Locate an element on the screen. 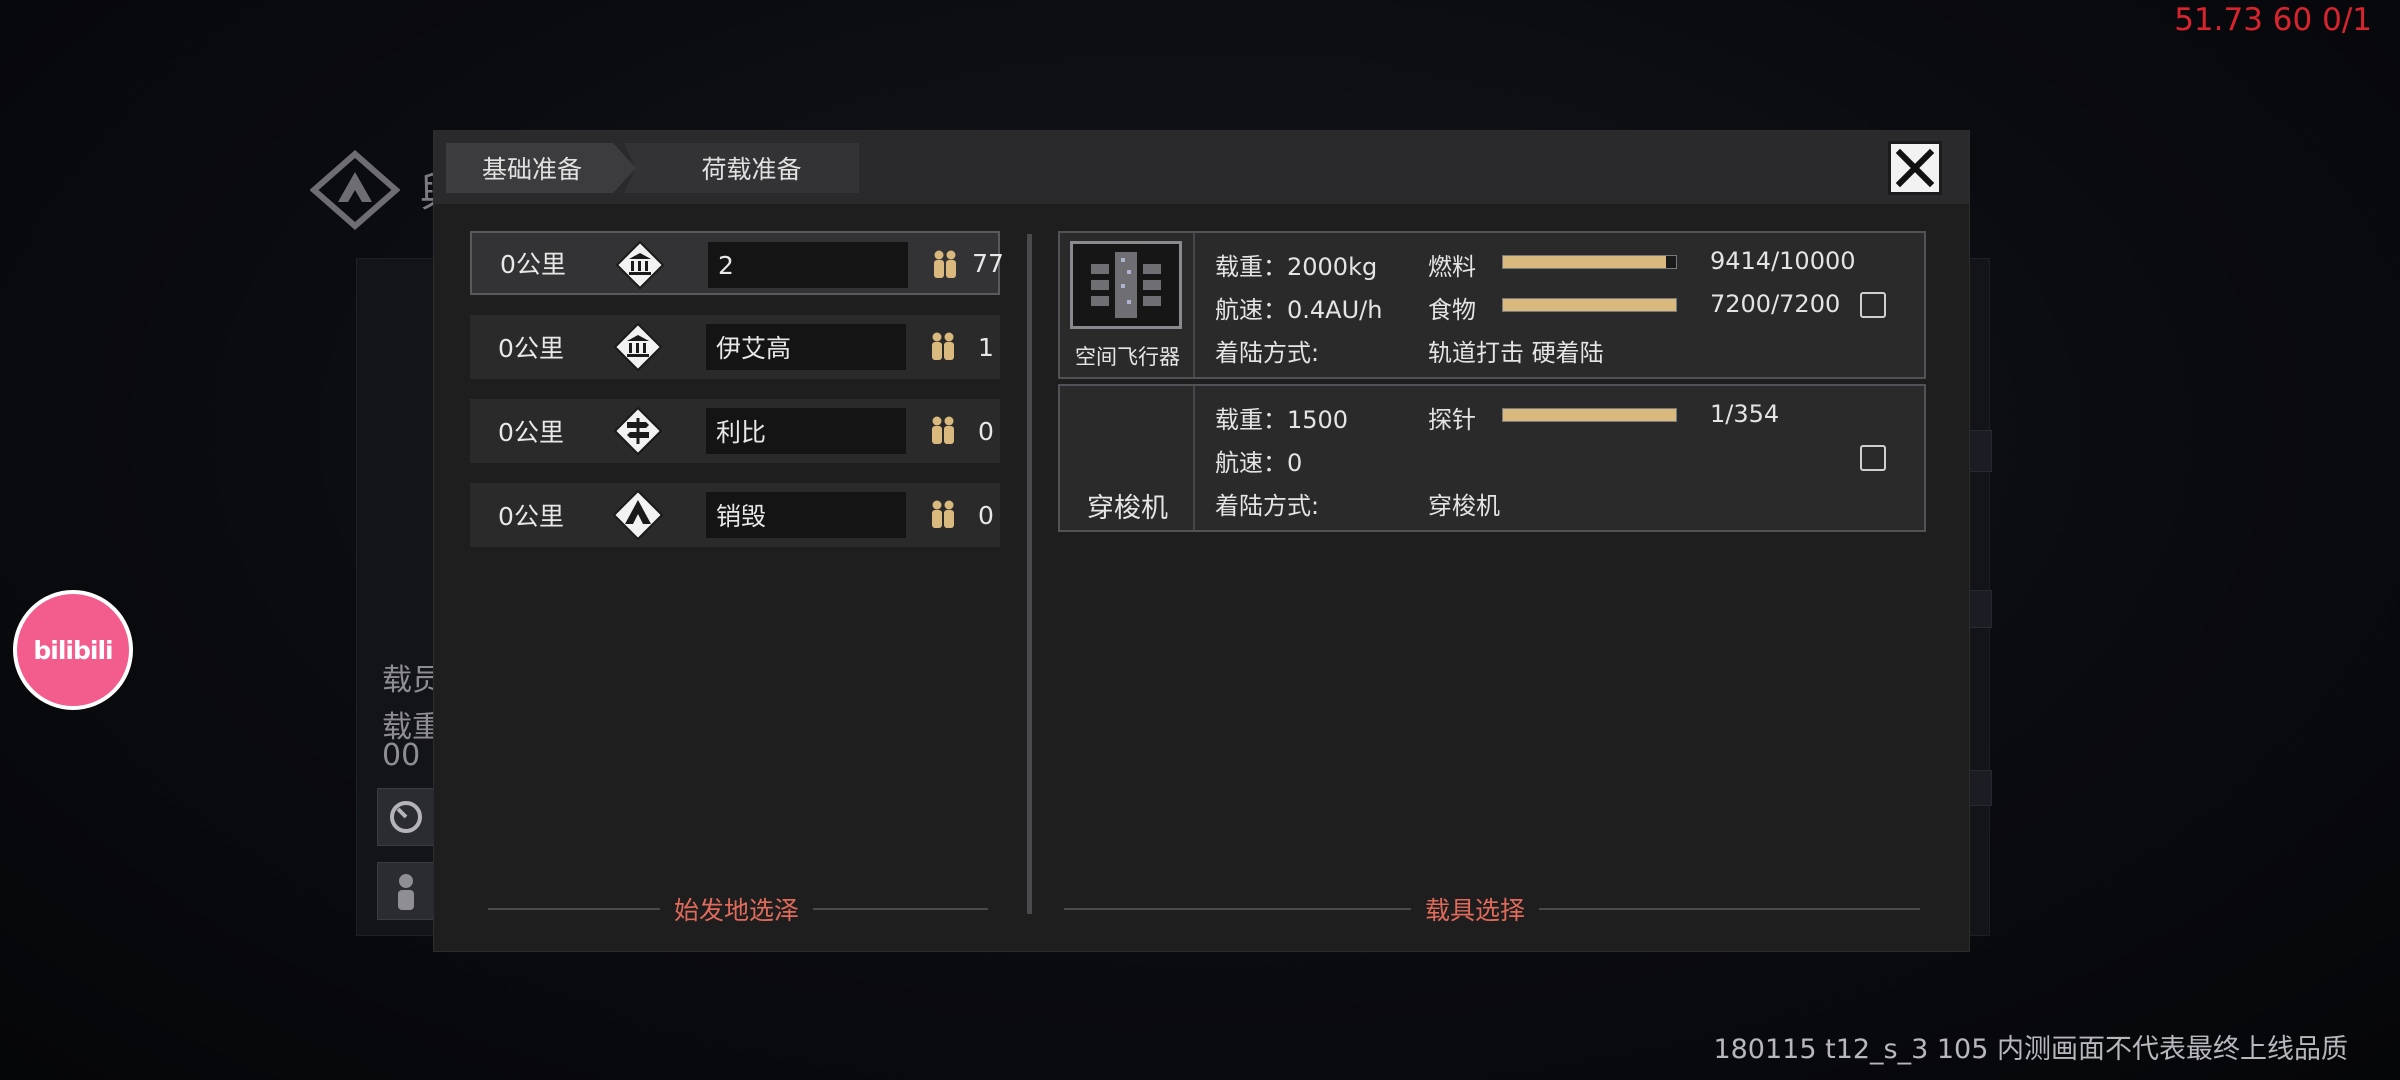 This screenshot has height=1080, width=2400. food-bar is located at coordinates (1589, 305).